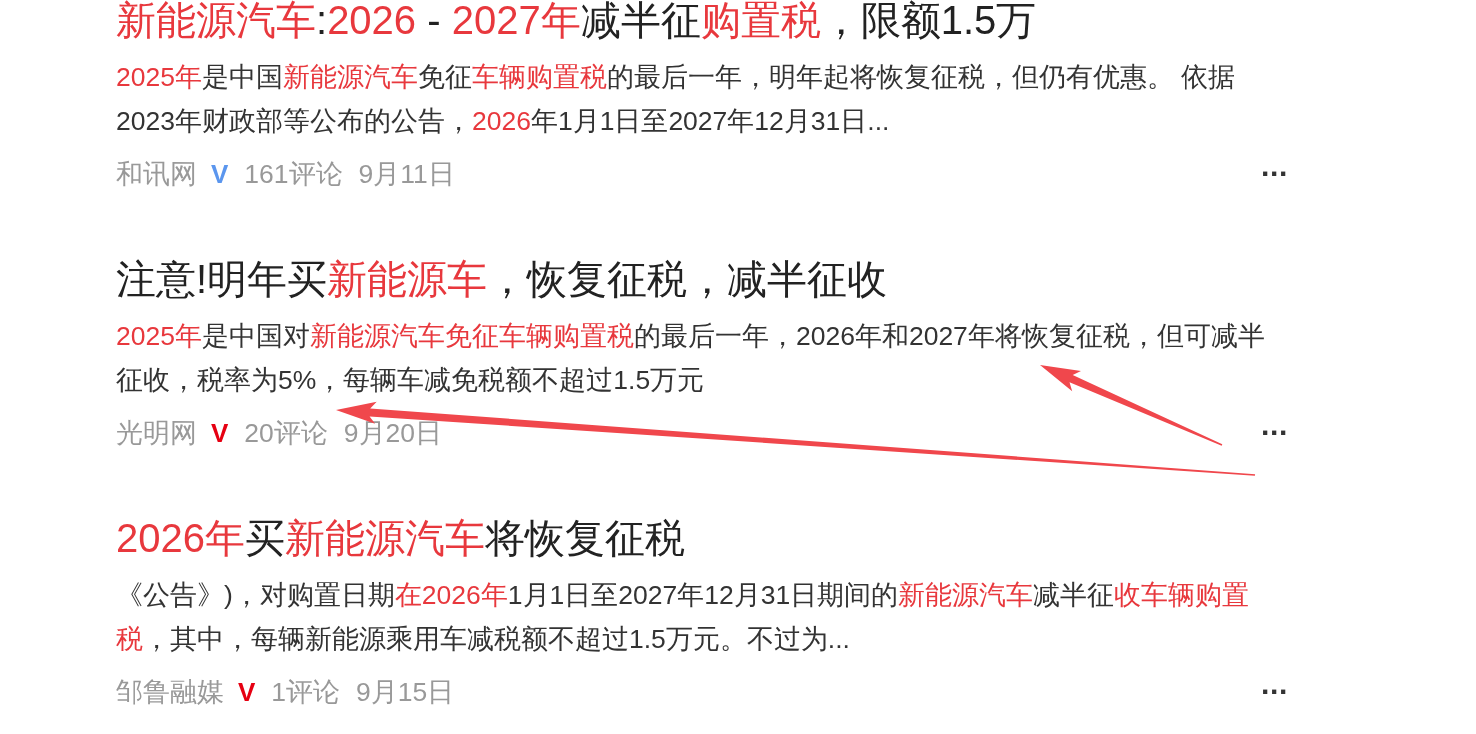  Describe the element at coordinates (405, 692) in the screenshot. I see `publish-date: 9月15日` at that location.